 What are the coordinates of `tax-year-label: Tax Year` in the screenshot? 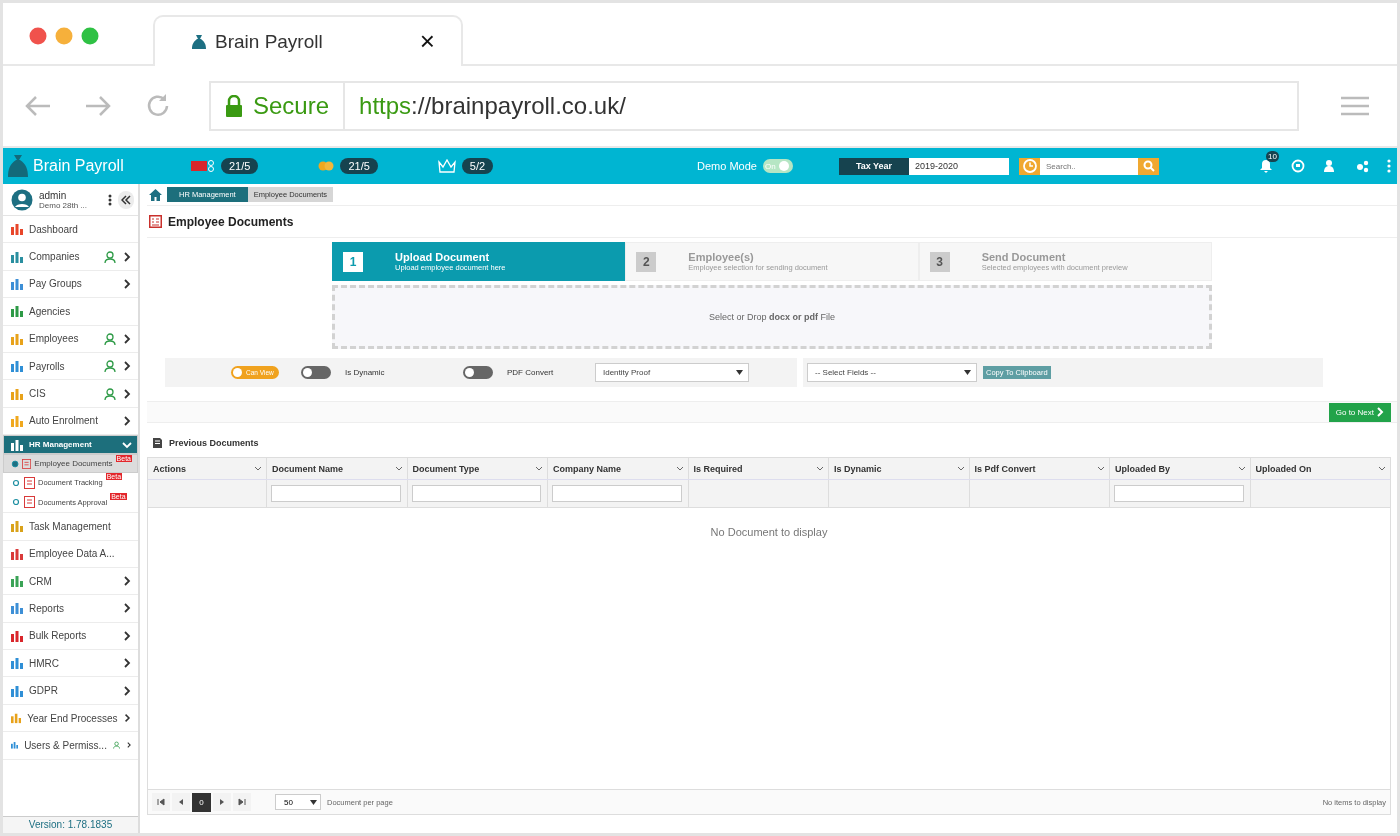 It's located at (874, 166).